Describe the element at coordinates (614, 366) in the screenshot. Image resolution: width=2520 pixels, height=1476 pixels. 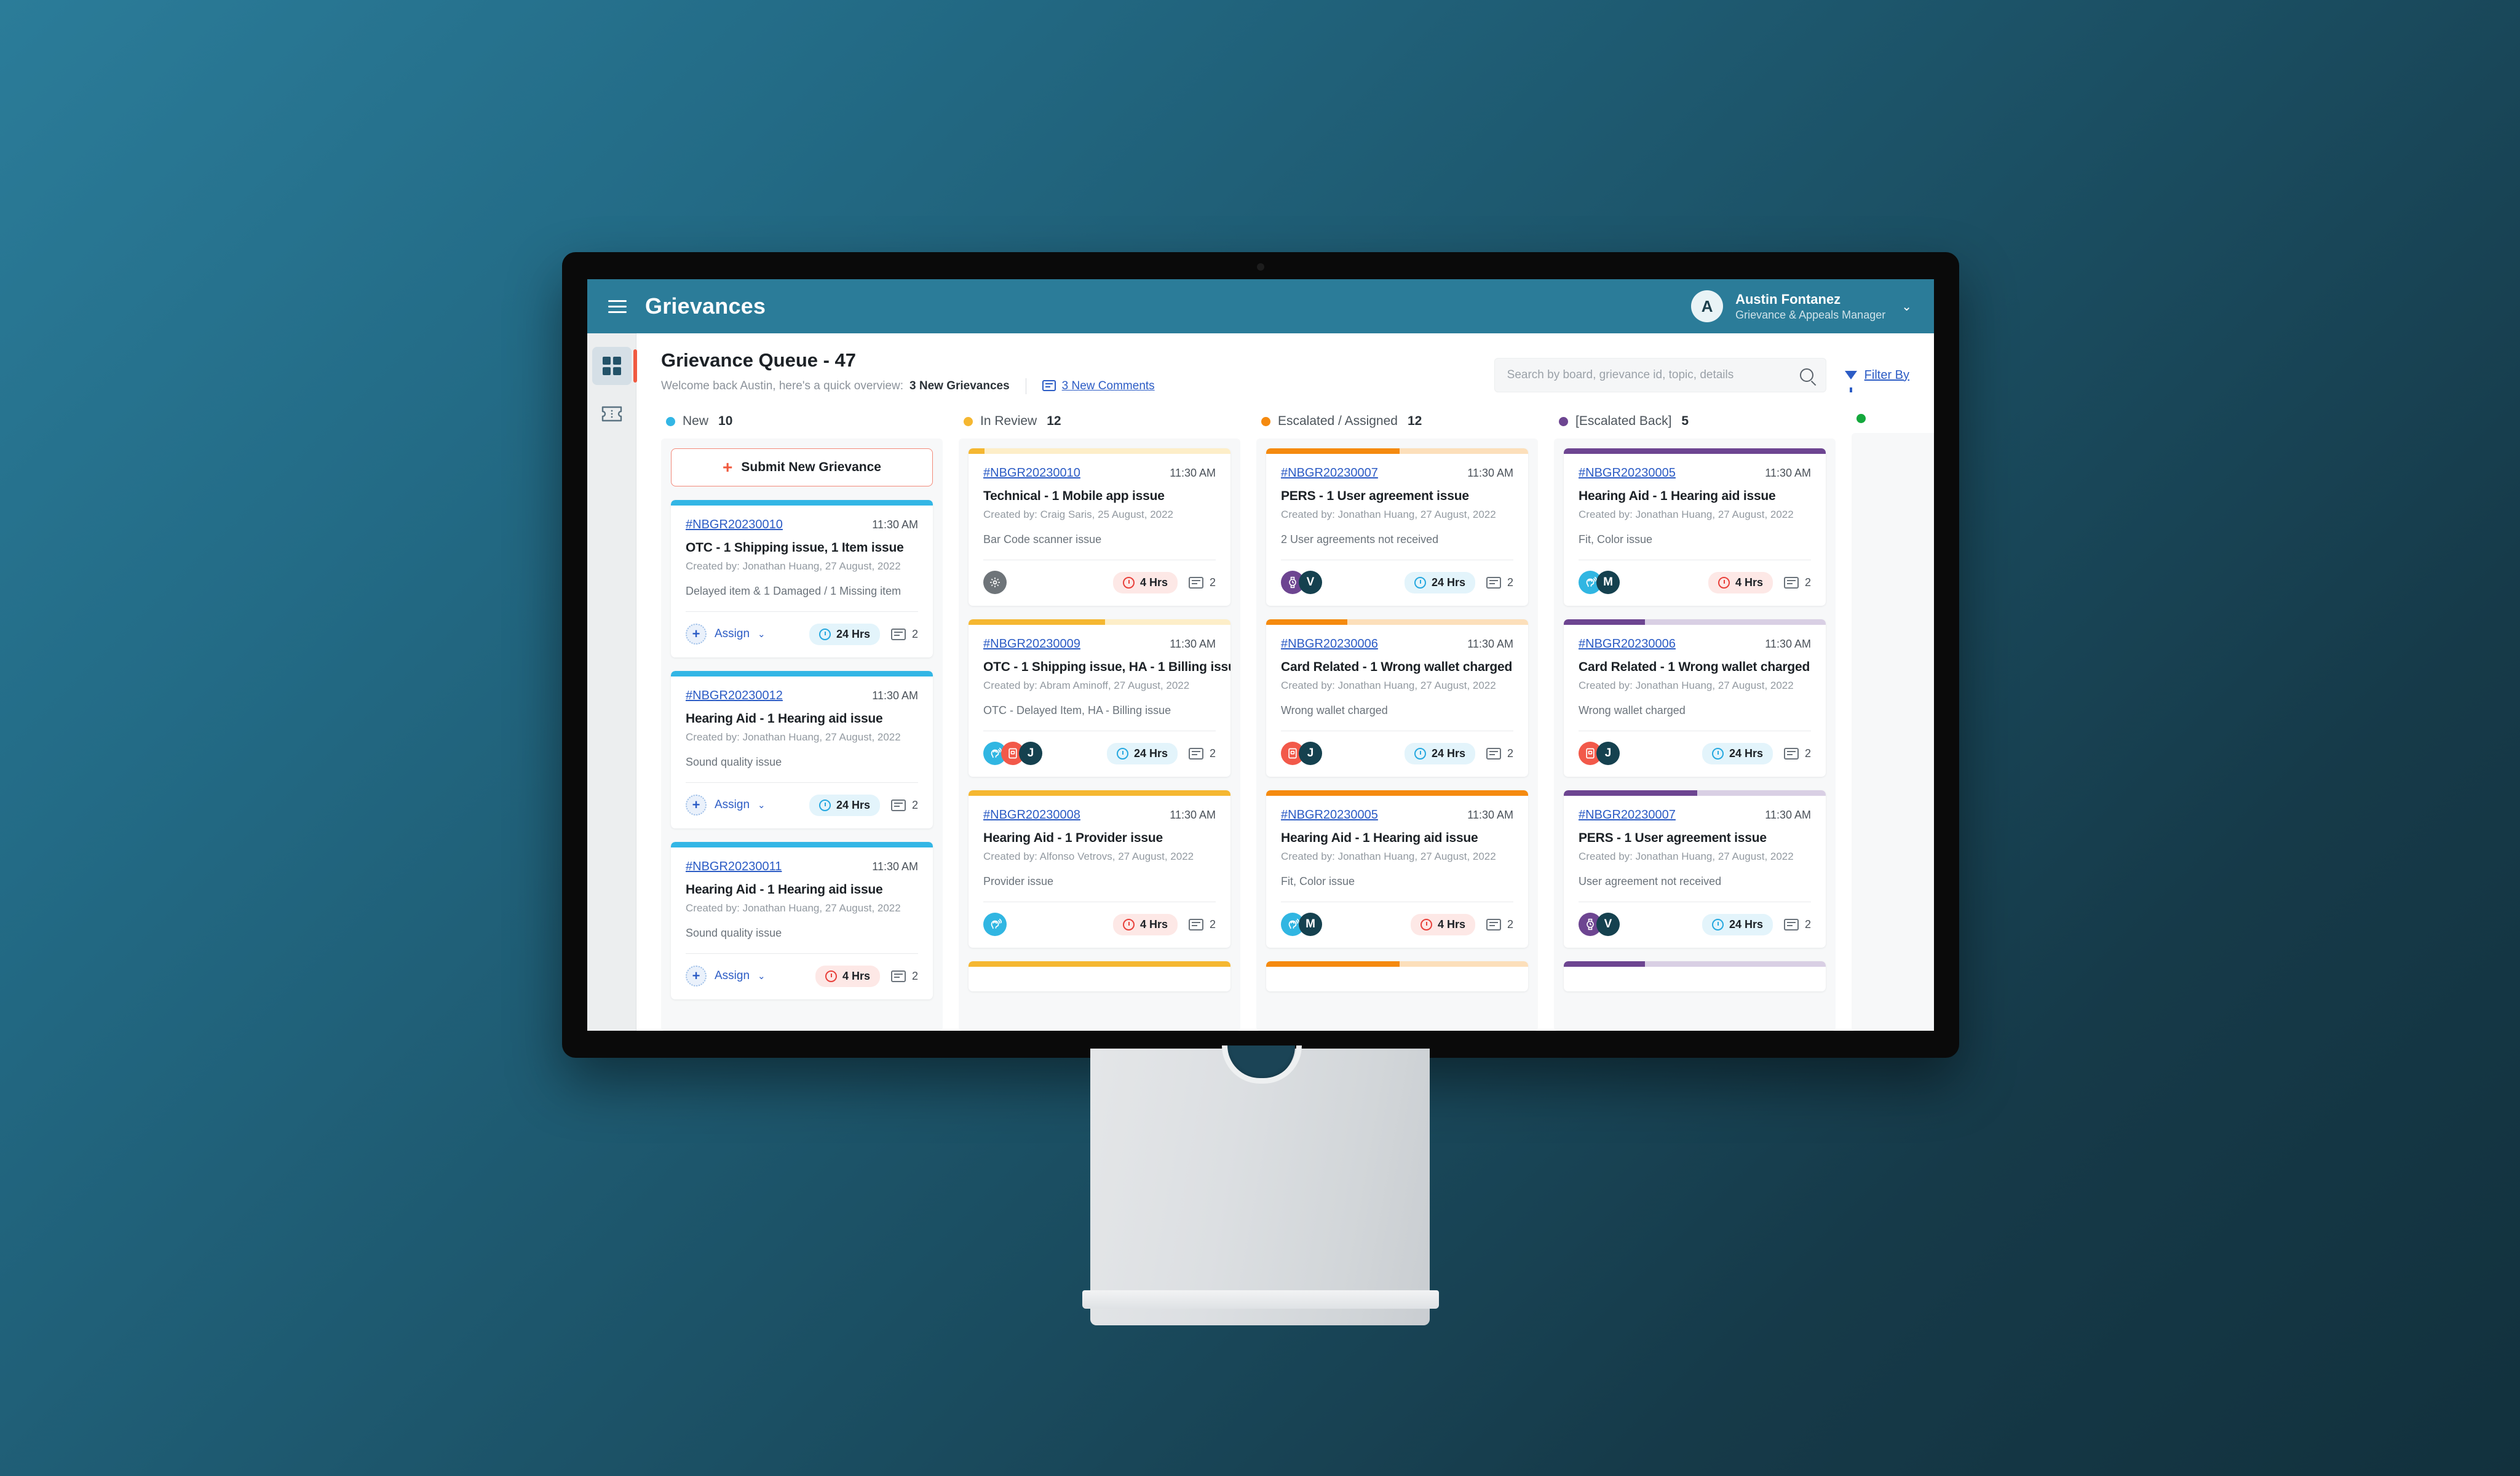
I see `sidebar-item-board-view` at that location.